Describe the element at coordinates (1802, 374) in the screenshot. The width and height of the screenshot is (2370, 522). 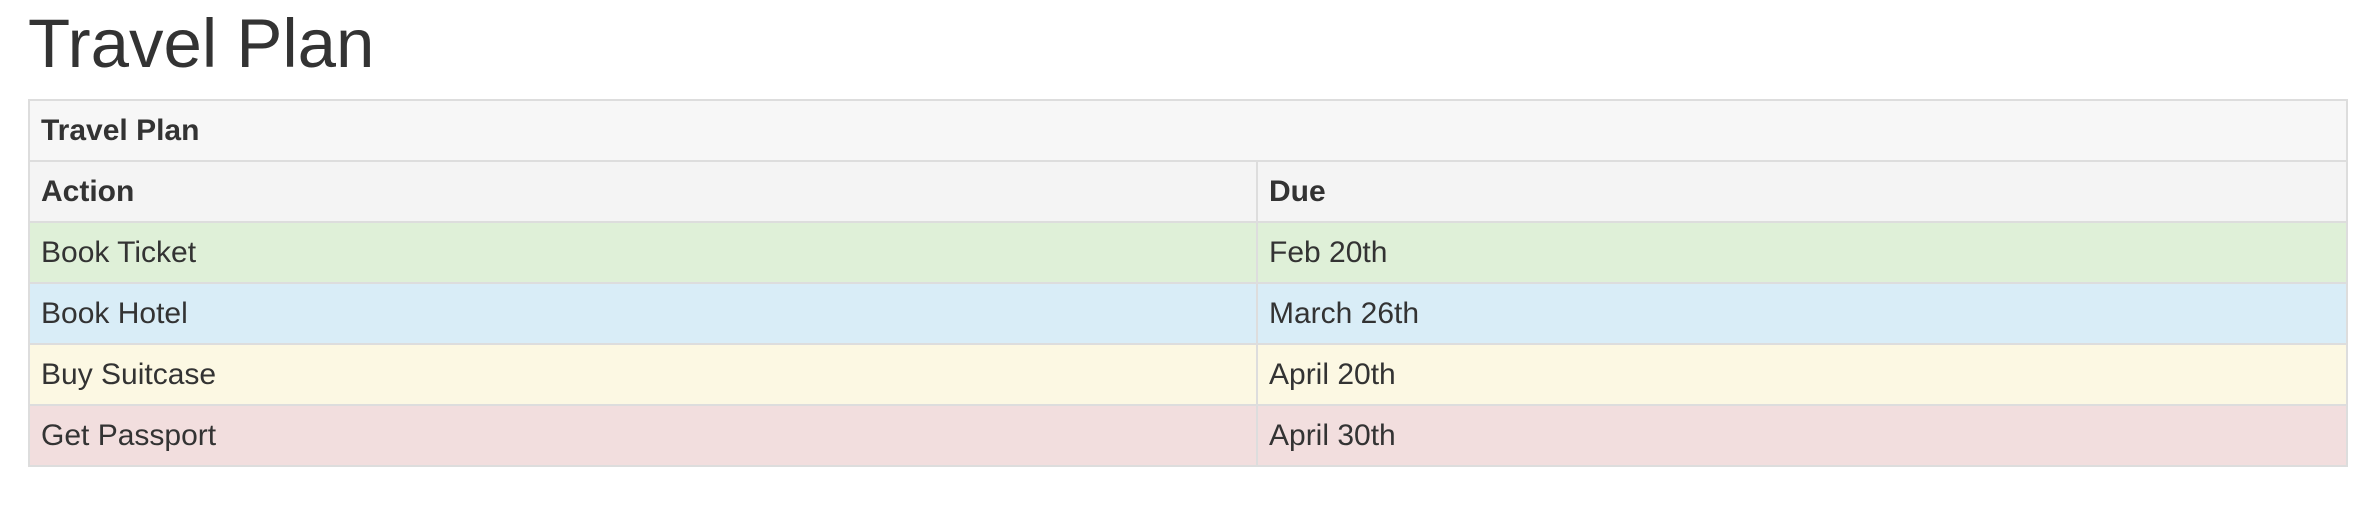
I see `due-cell: April 20th` at that location.